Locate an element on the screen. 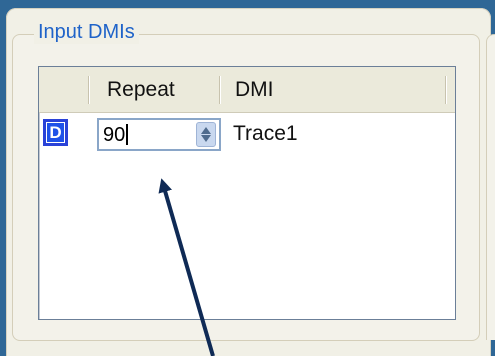 The width and height of the screenshot is (495, 356). row-indicator: D is located at coordinates (55, 132).